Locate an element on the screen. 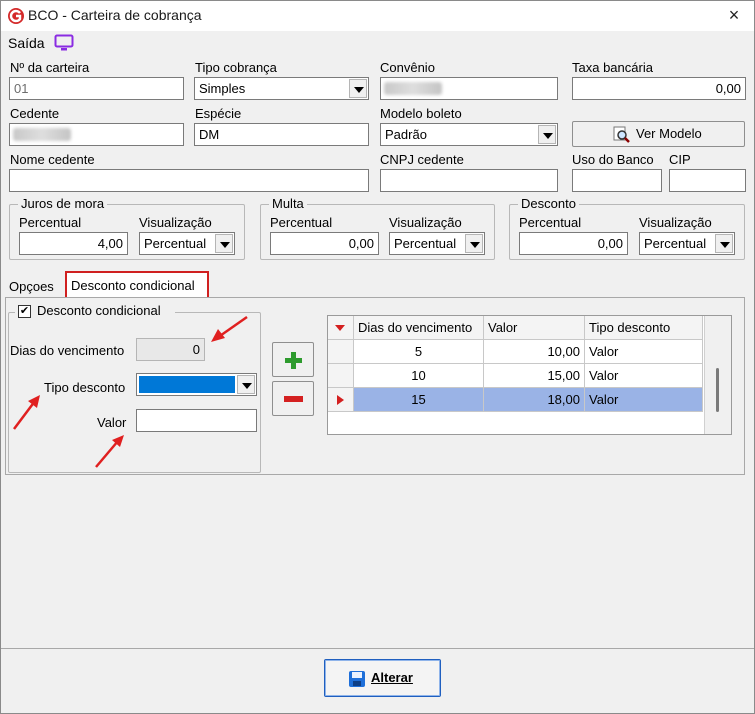  multa-percentual-label: Percentual is located at coordinates (301, 222).